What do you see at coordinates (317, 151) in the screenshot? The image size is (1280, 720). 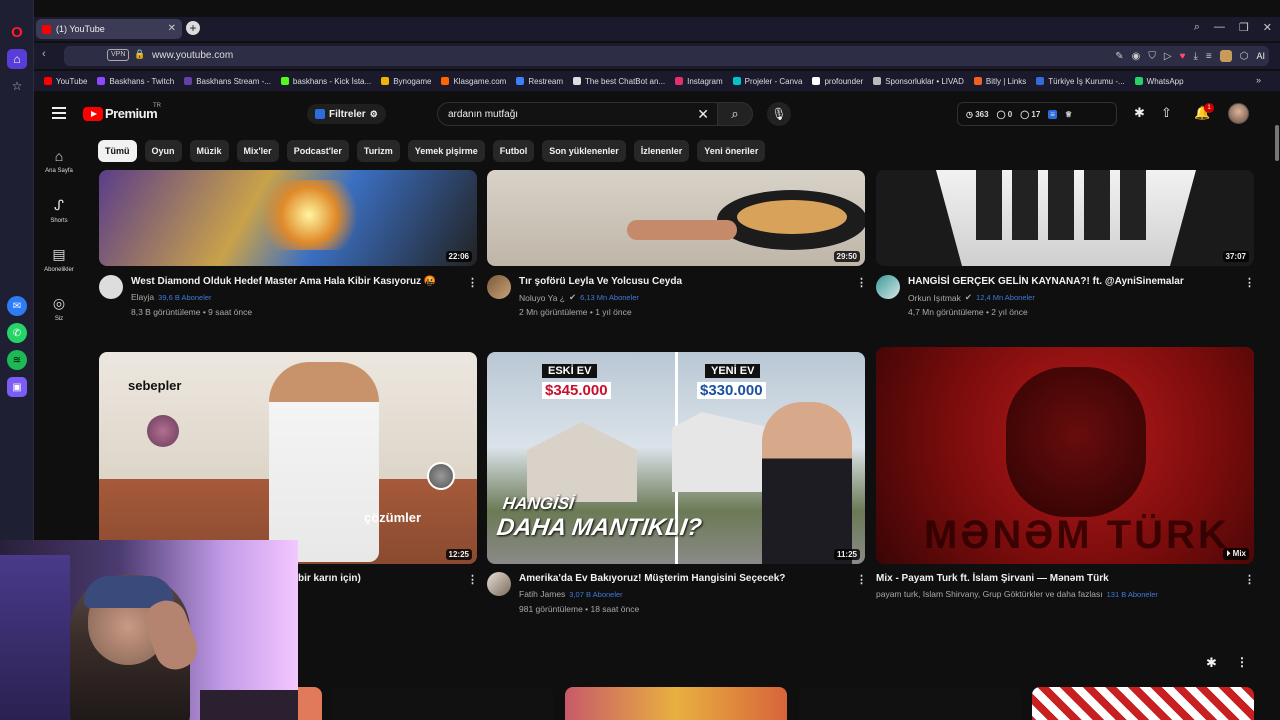 I see `chip: Podcast'ler` at bounding box center [317, 151].